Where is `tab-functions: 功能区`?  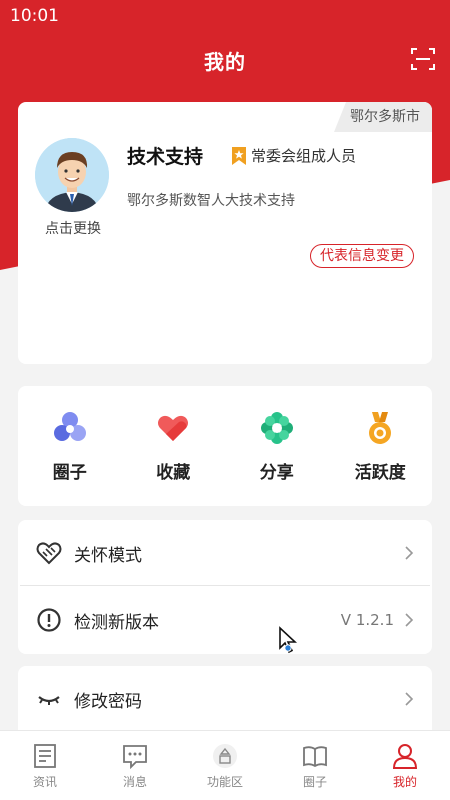 tab-functions: 功能区 is located at coordinates (225, 765).